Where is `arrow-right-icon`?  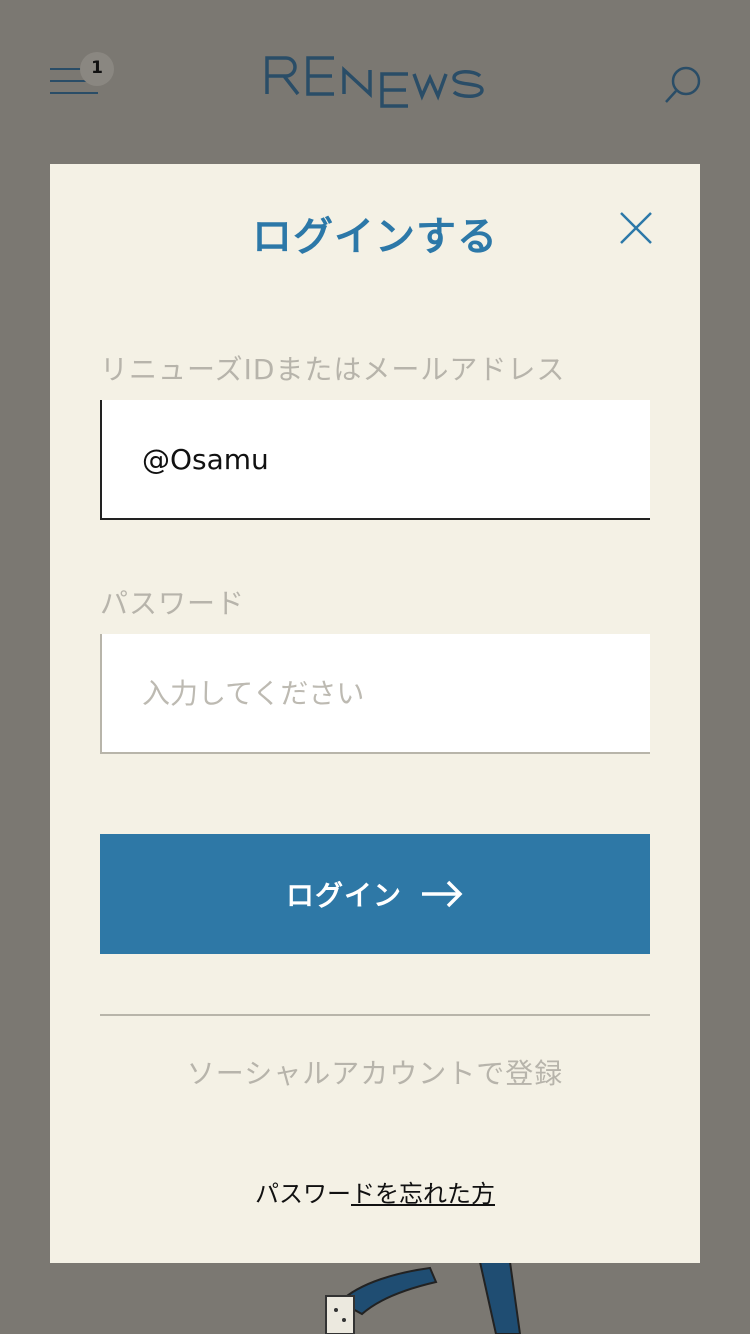
arrow-right-icon is located at coordinates (442, 894).